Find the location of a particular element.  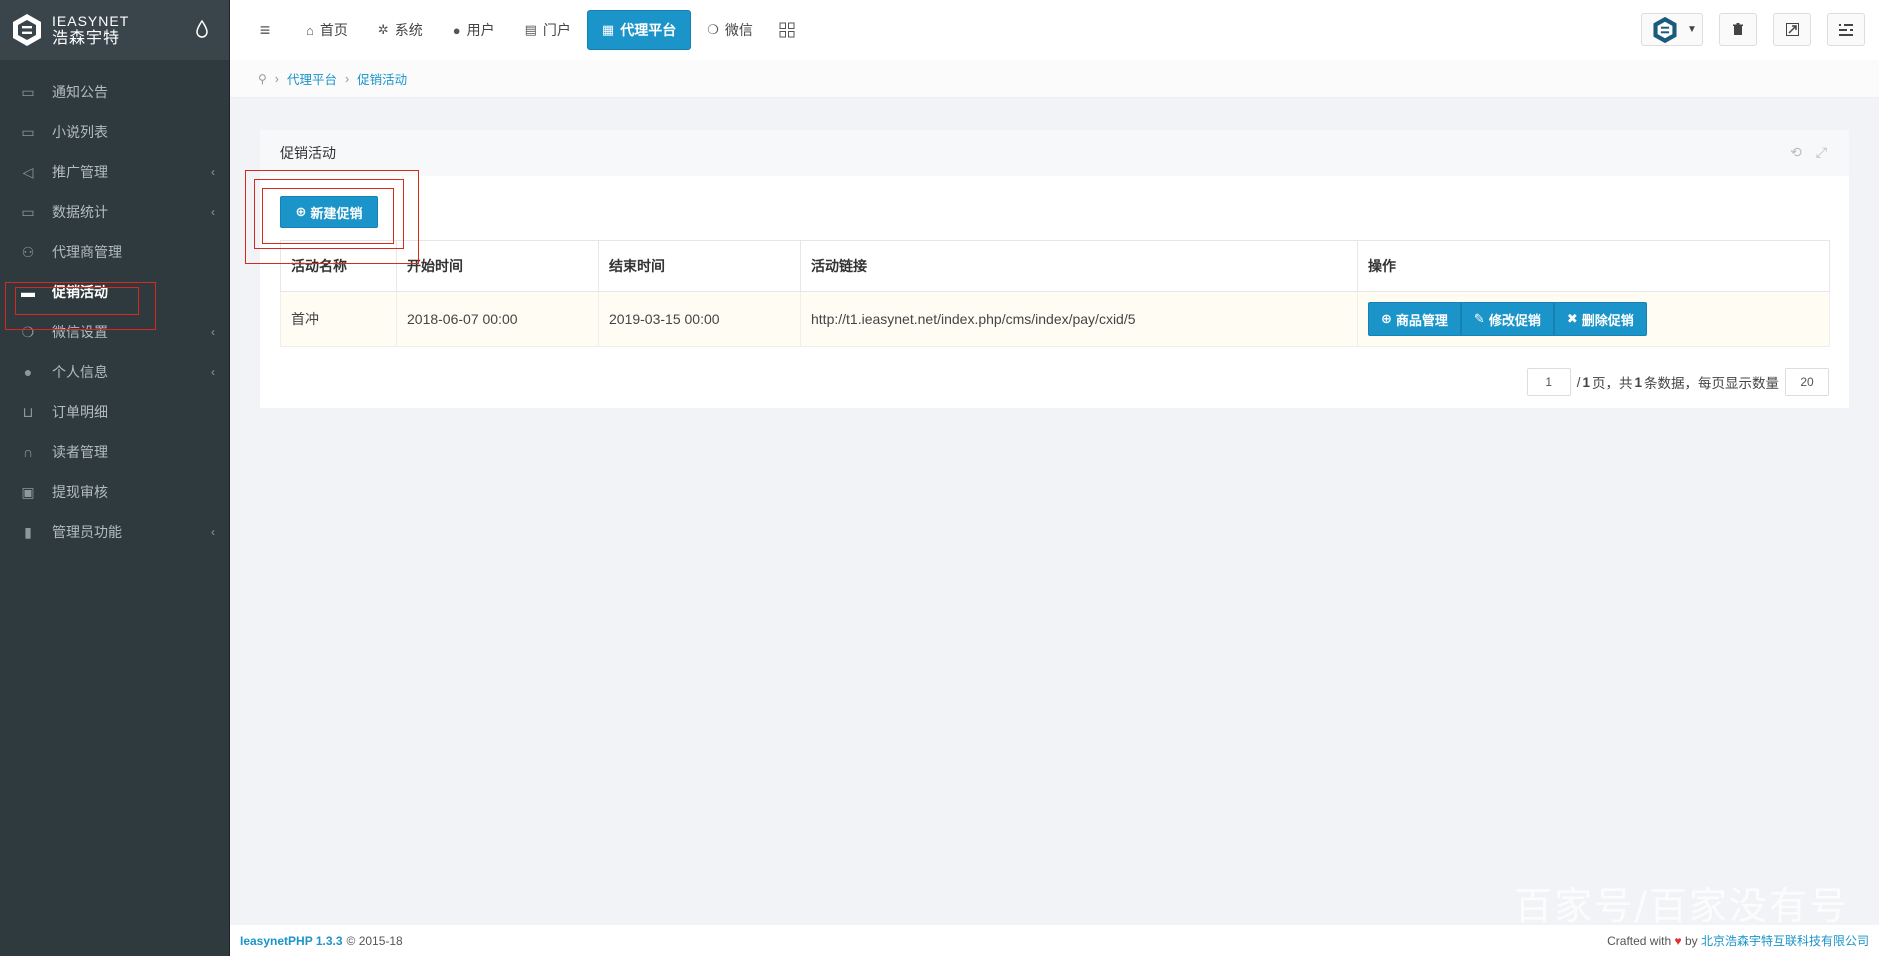

edit-promotion-button: ✎ 修改促销 is located at coordinates (1507, 319).